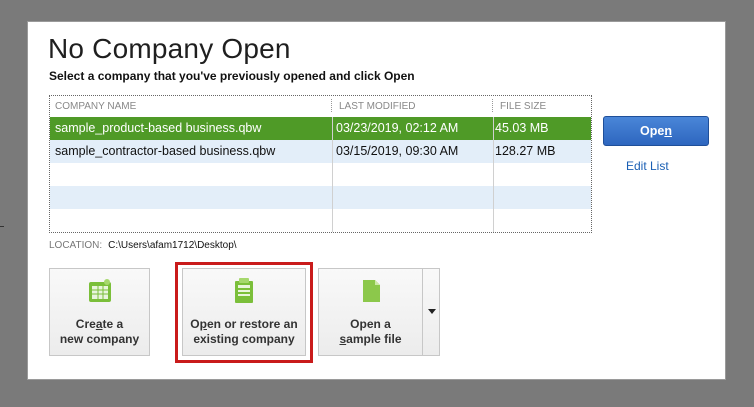  I want to click on open-button-accel: n, so click(668, 131).